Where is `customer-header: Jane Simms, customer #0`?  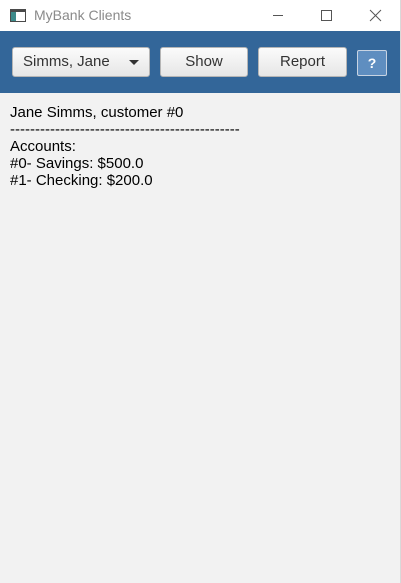
customer-header: Jane Simms, customer #0 is located at coordinates (97, 112).